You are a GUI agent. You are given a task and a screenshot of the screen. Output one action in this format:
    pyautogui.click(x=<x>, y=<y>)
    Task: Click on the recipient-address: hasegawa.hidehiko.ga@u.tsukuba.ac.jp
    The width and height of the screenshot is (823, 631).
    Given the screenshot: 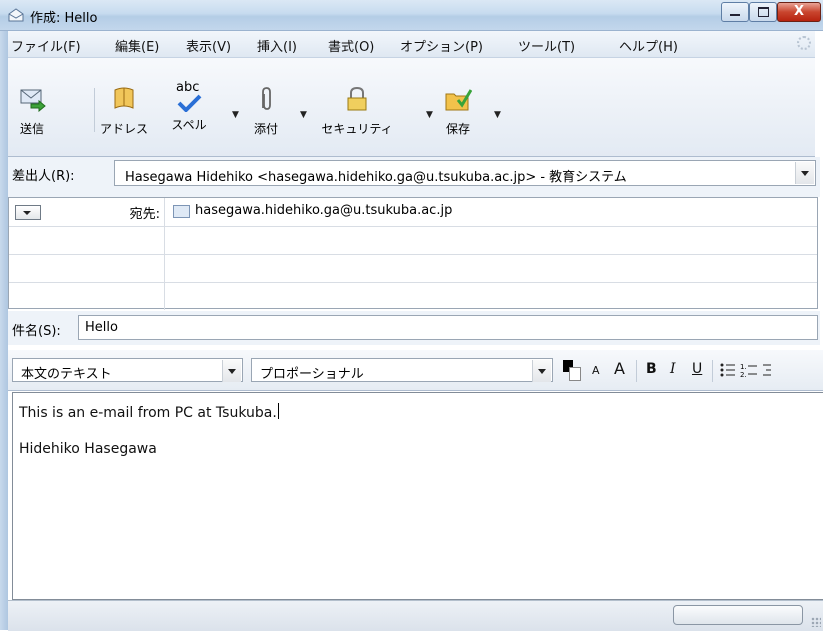 What is the action you would take?
    pyautogui.click(x=323, y=210)
    